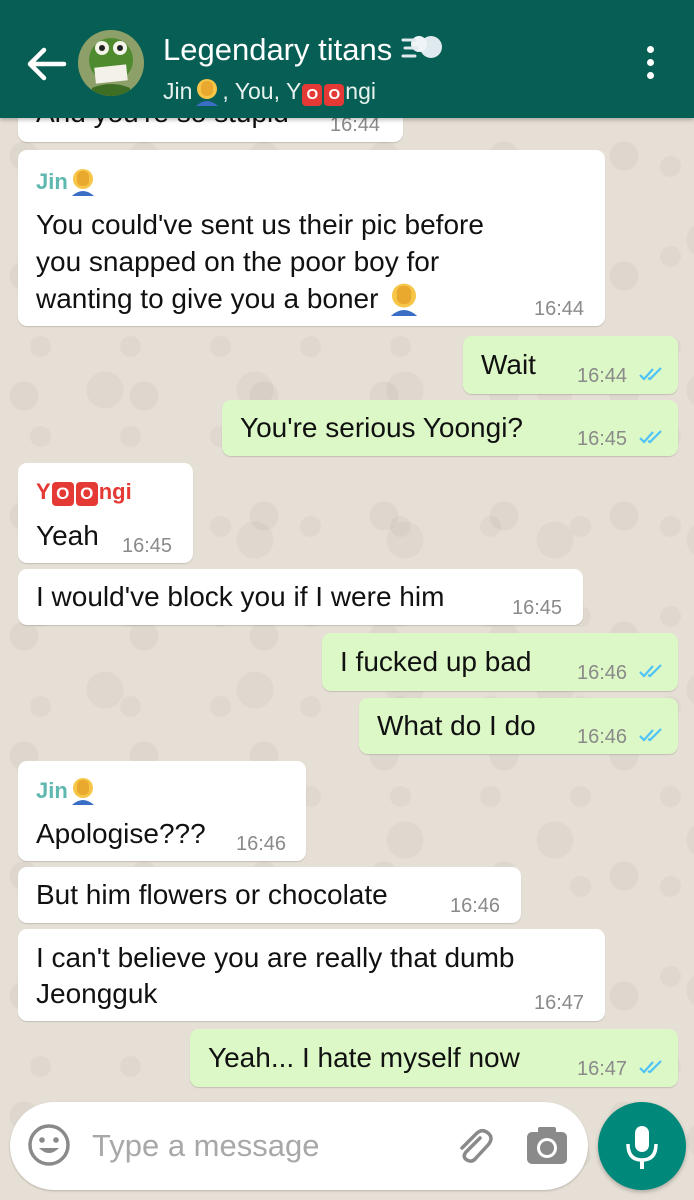 This screenshot has width=694, height=1200. I want to click on message-text: Yeah... I hate myself now, so click(364, 1057).